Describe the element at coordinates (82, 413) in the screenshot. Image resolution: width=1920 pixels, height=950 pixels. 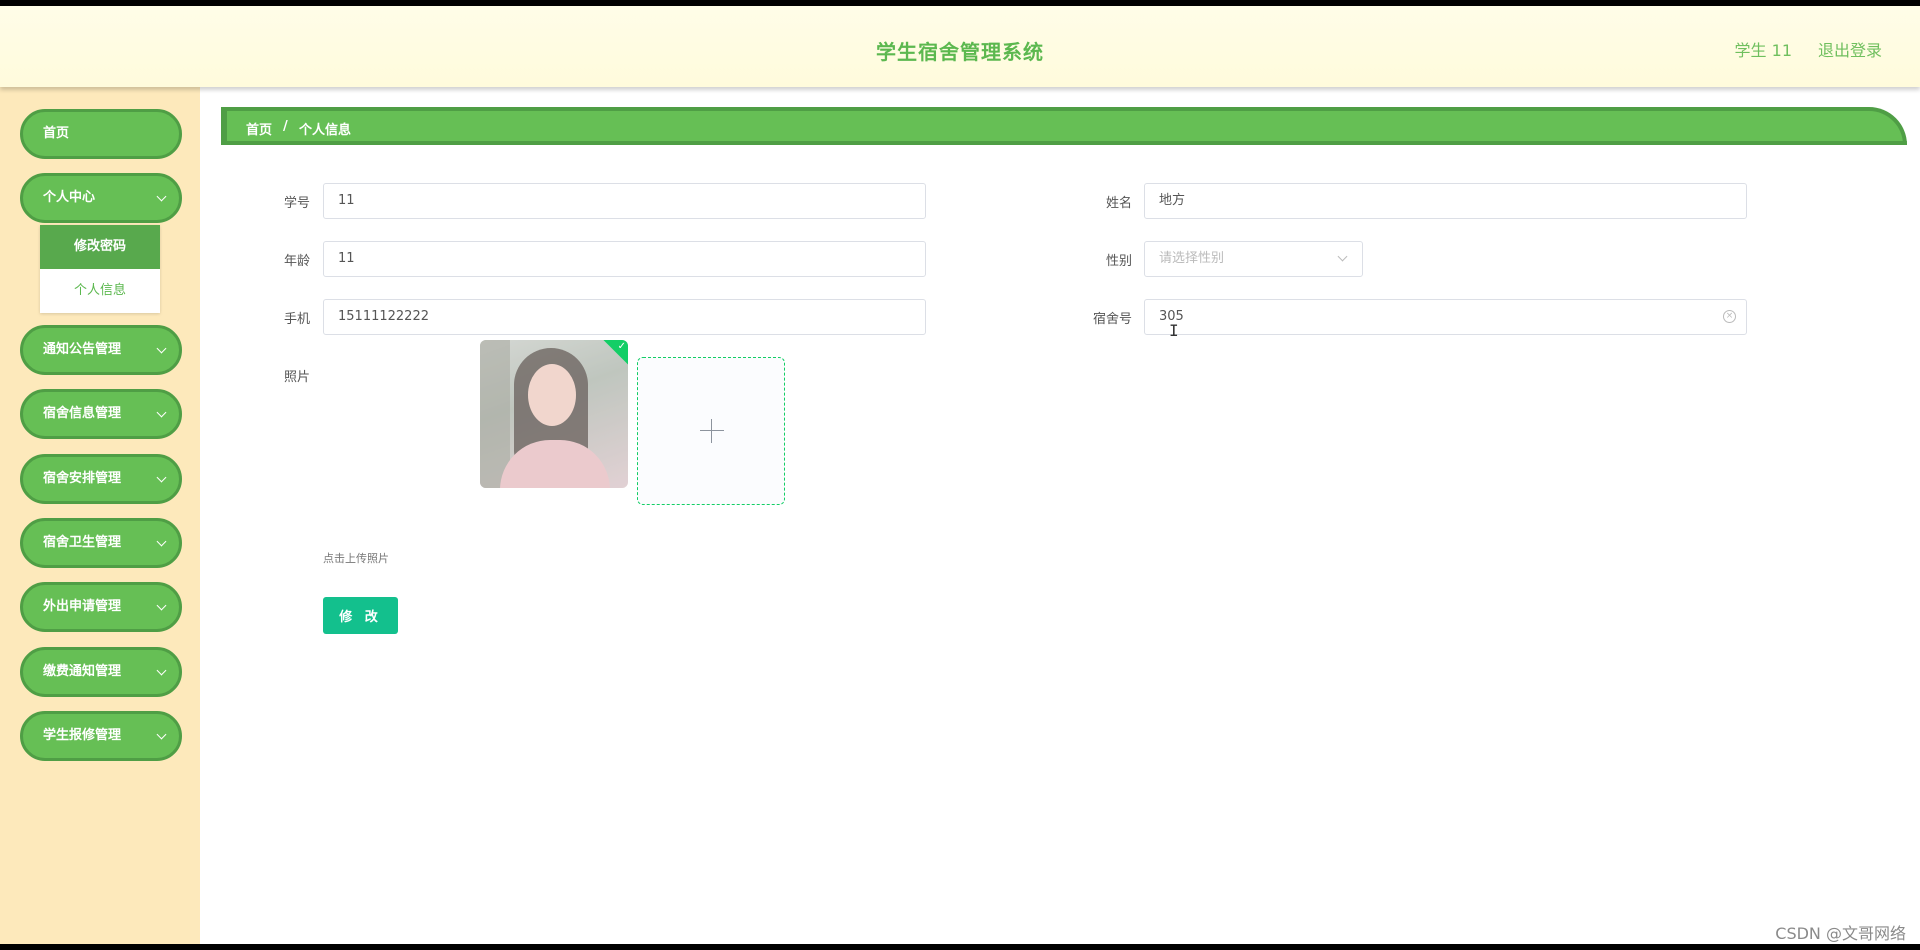
I see `sidebar-item-label: 宿舍信息管理` at that location.